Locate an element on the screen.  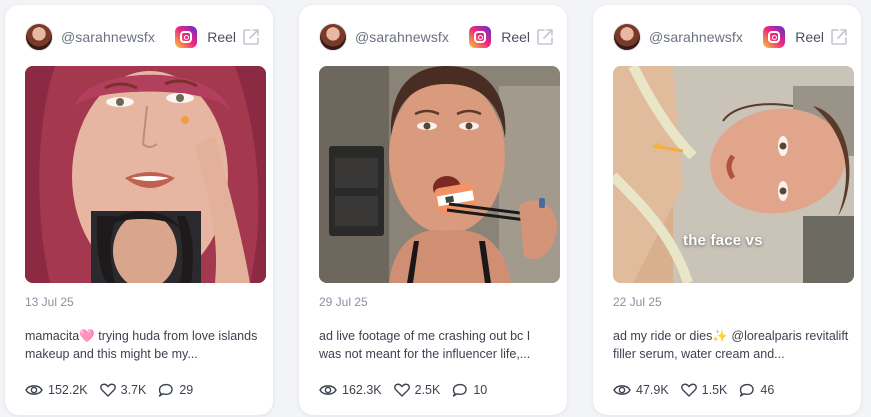
comments-count: 46 is located at coordinates (767, 390).